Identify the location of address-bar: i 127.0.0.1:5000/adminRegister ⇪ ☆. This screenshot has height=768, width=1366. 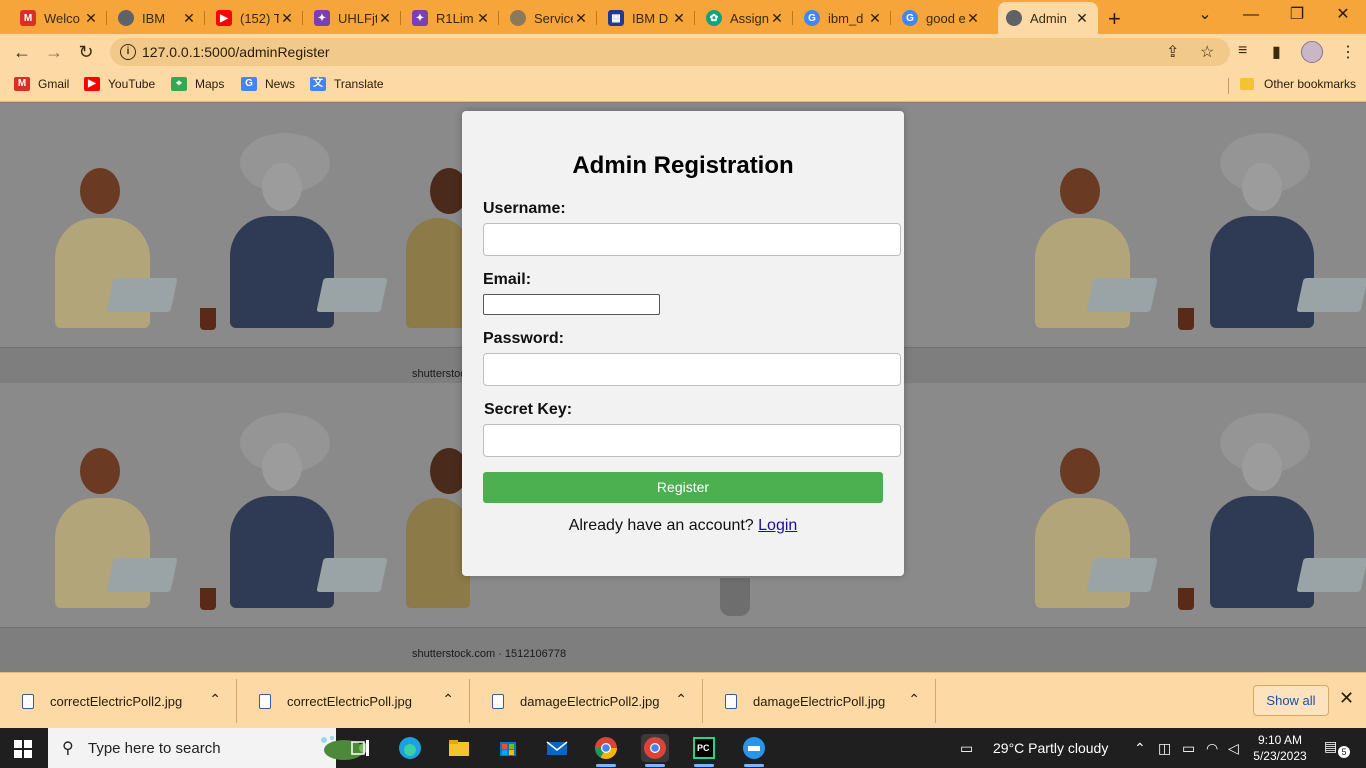
(670, 52).